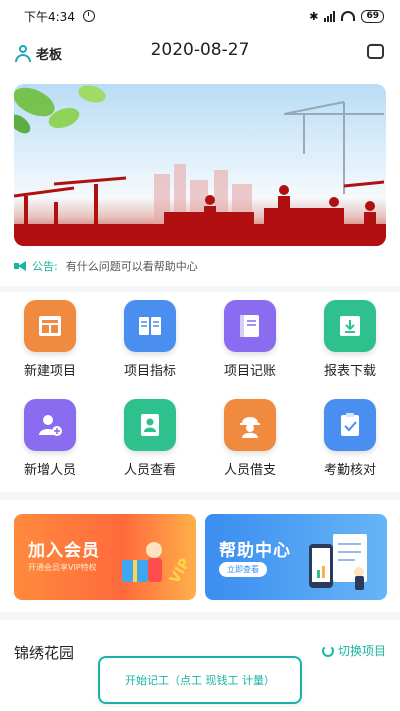 This screenshot has width=400, height=711. I want to click on project-metrics-icon, so click(150, 326).